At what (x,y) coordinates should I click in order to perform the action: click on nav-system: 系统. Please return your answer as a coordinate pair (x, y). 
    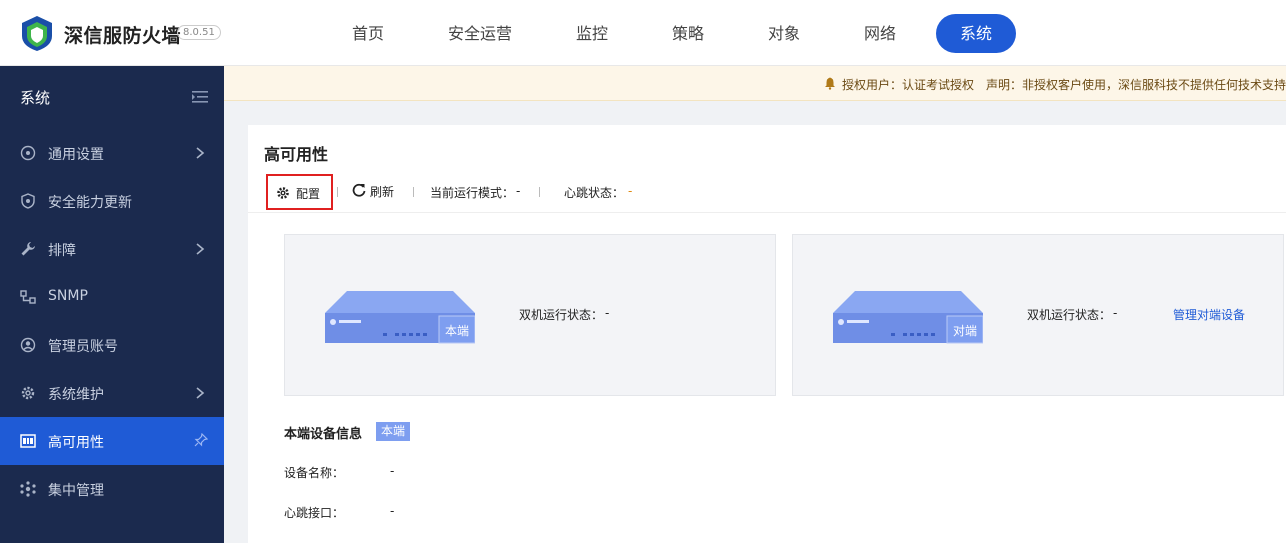
    Looking at the image, I should click on (976, 33).